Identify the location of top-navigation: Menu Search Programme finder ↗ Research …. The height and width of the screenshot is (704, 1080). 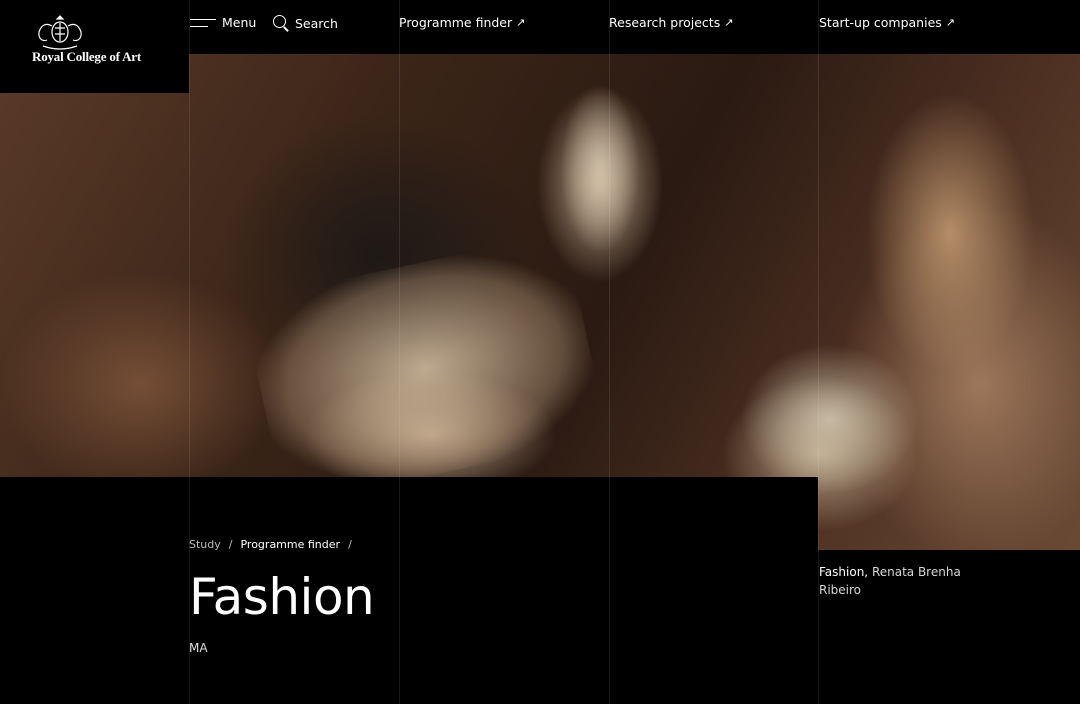
(634, 27).